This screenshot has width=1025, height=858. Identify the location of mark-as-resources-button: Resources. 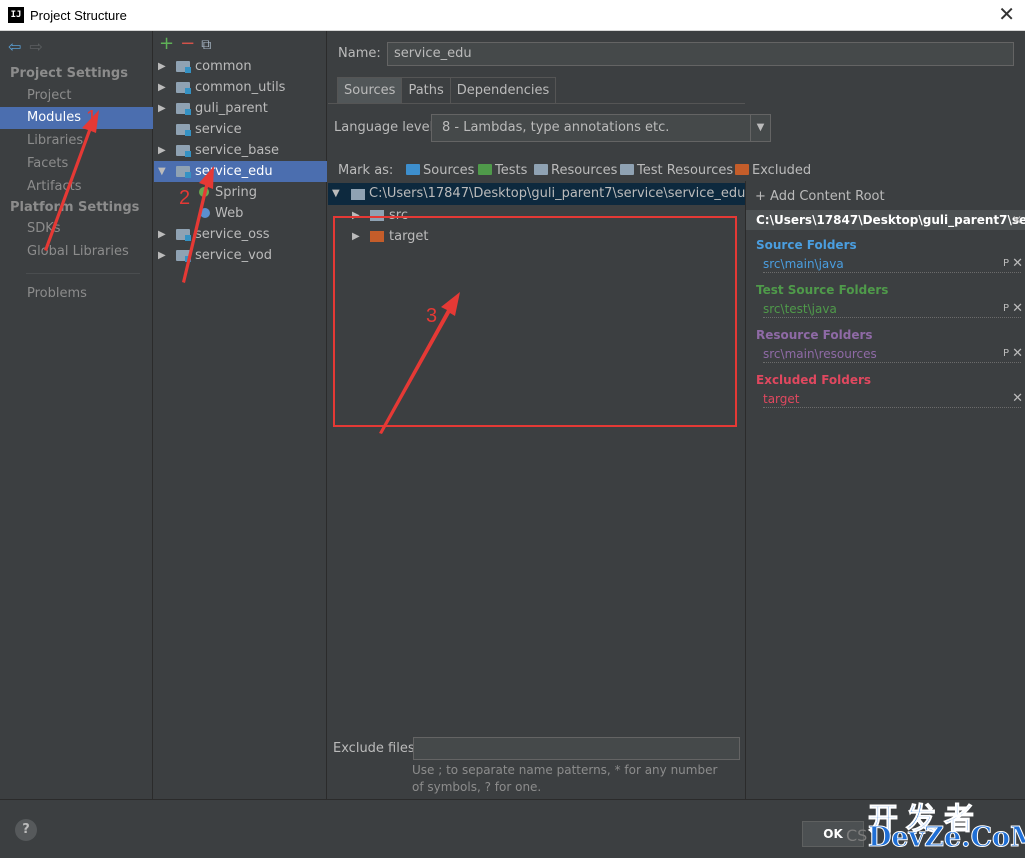
(575, 171).